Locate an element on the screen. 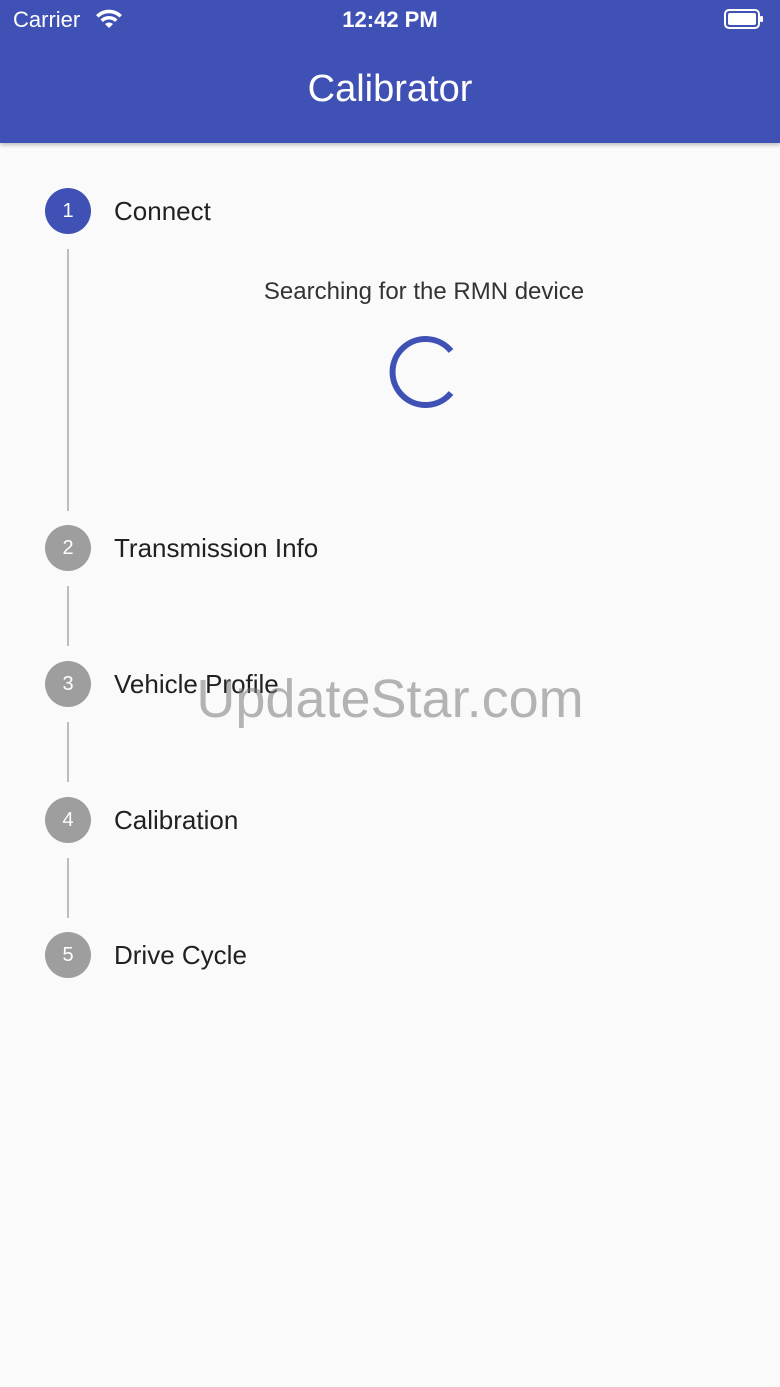 This screenshot has height=1387, width=780. searching-message: Searching for the RMN device is located at coordinates (424, 291).